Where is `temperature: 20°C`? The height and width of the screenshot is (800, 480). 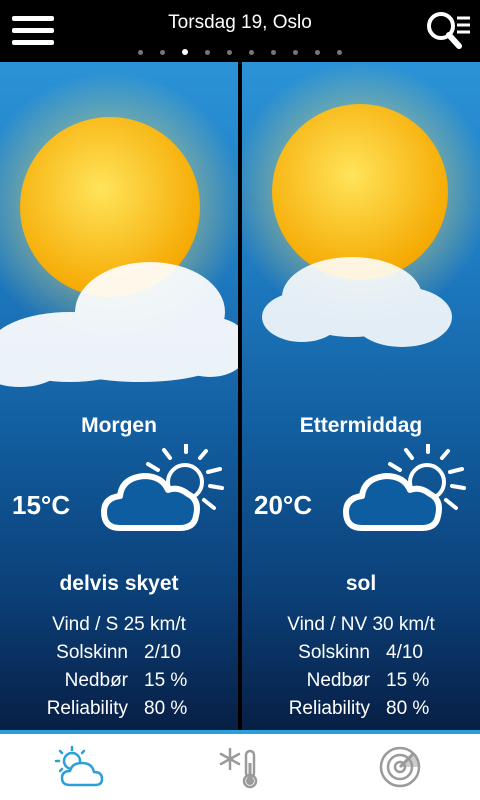
temperature: 20°C is located at coordinates (283, 505).